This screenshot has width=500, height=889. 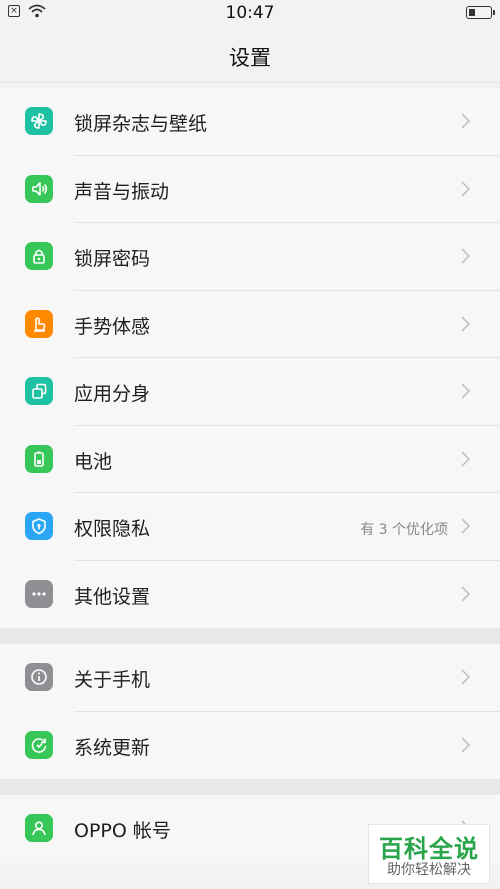 I want to click on settings-row-label: 声音与振动, so click(x=122, y=191).